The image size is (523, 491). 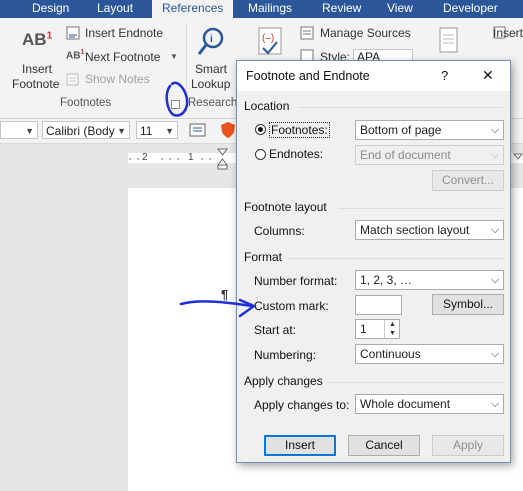 I want to click on number-format-label: Number format:, so click(x=296, y=281).